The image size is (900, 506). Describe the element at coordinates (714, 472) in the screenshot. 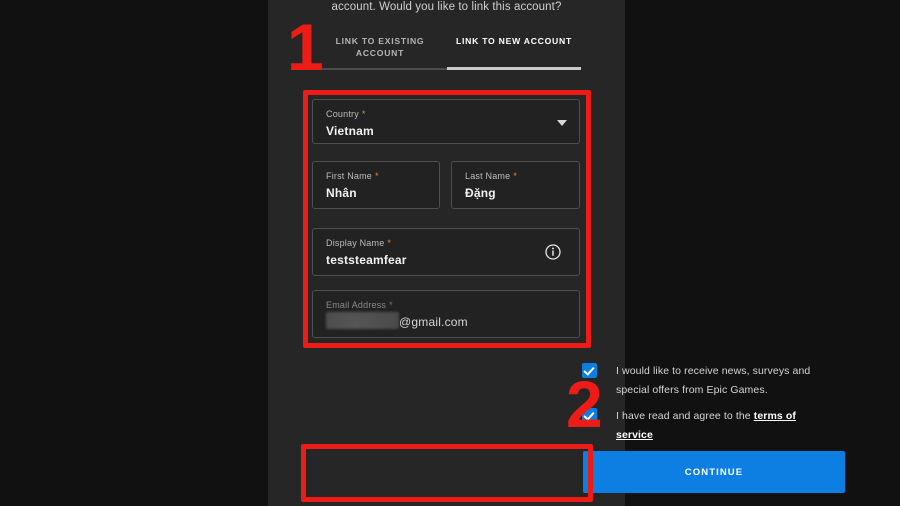

I see `continue-button: CONTINUE` at that location.